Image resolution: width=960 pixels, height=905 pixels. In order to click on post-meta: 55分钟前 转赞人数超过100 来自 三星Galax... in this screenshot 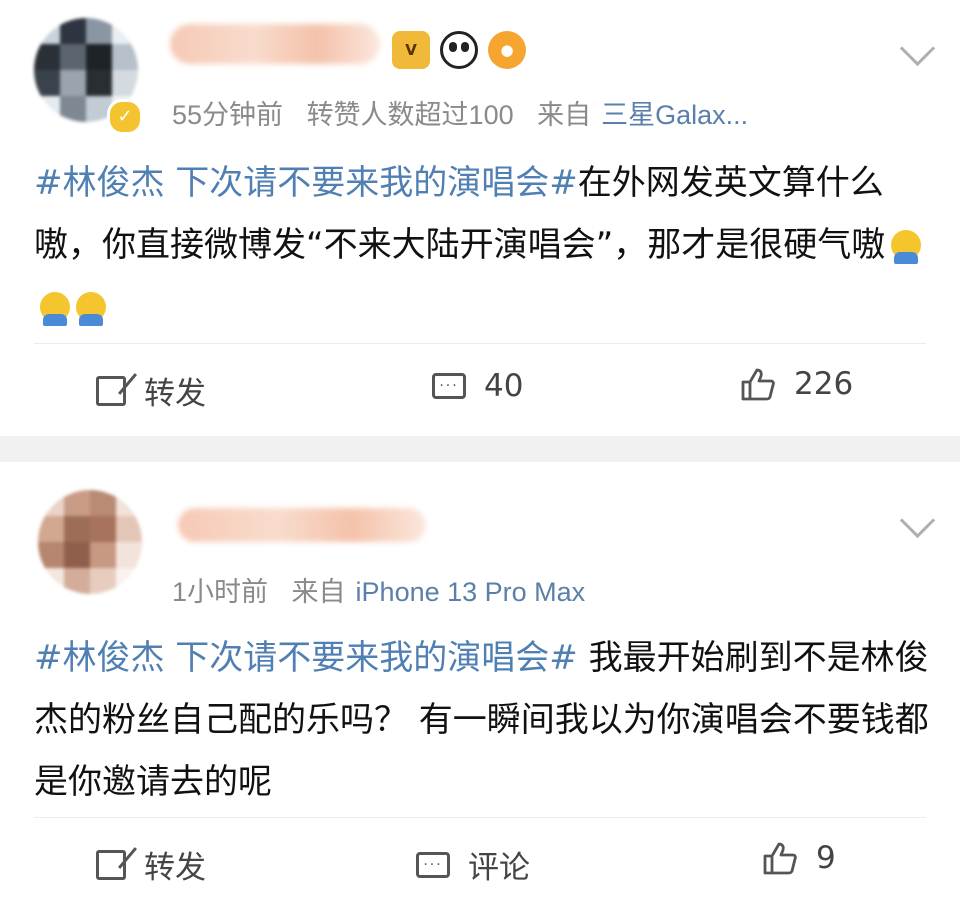, I will do `click(460, 112)`.